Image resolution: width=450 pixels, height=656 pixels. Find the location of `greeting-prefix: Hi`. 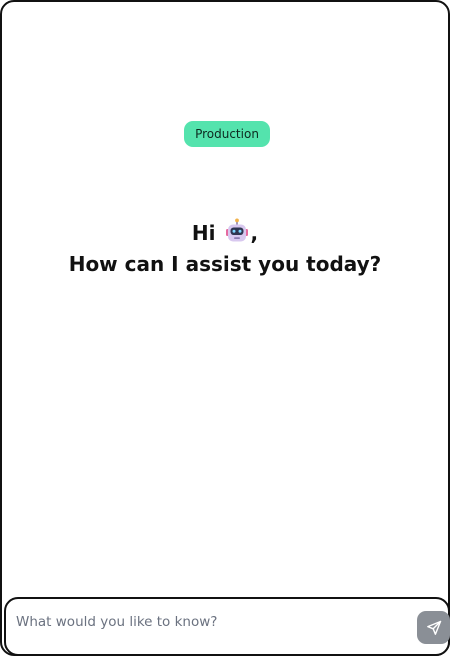

greeting-prefix: Hi is located at coordinates (203, 233).